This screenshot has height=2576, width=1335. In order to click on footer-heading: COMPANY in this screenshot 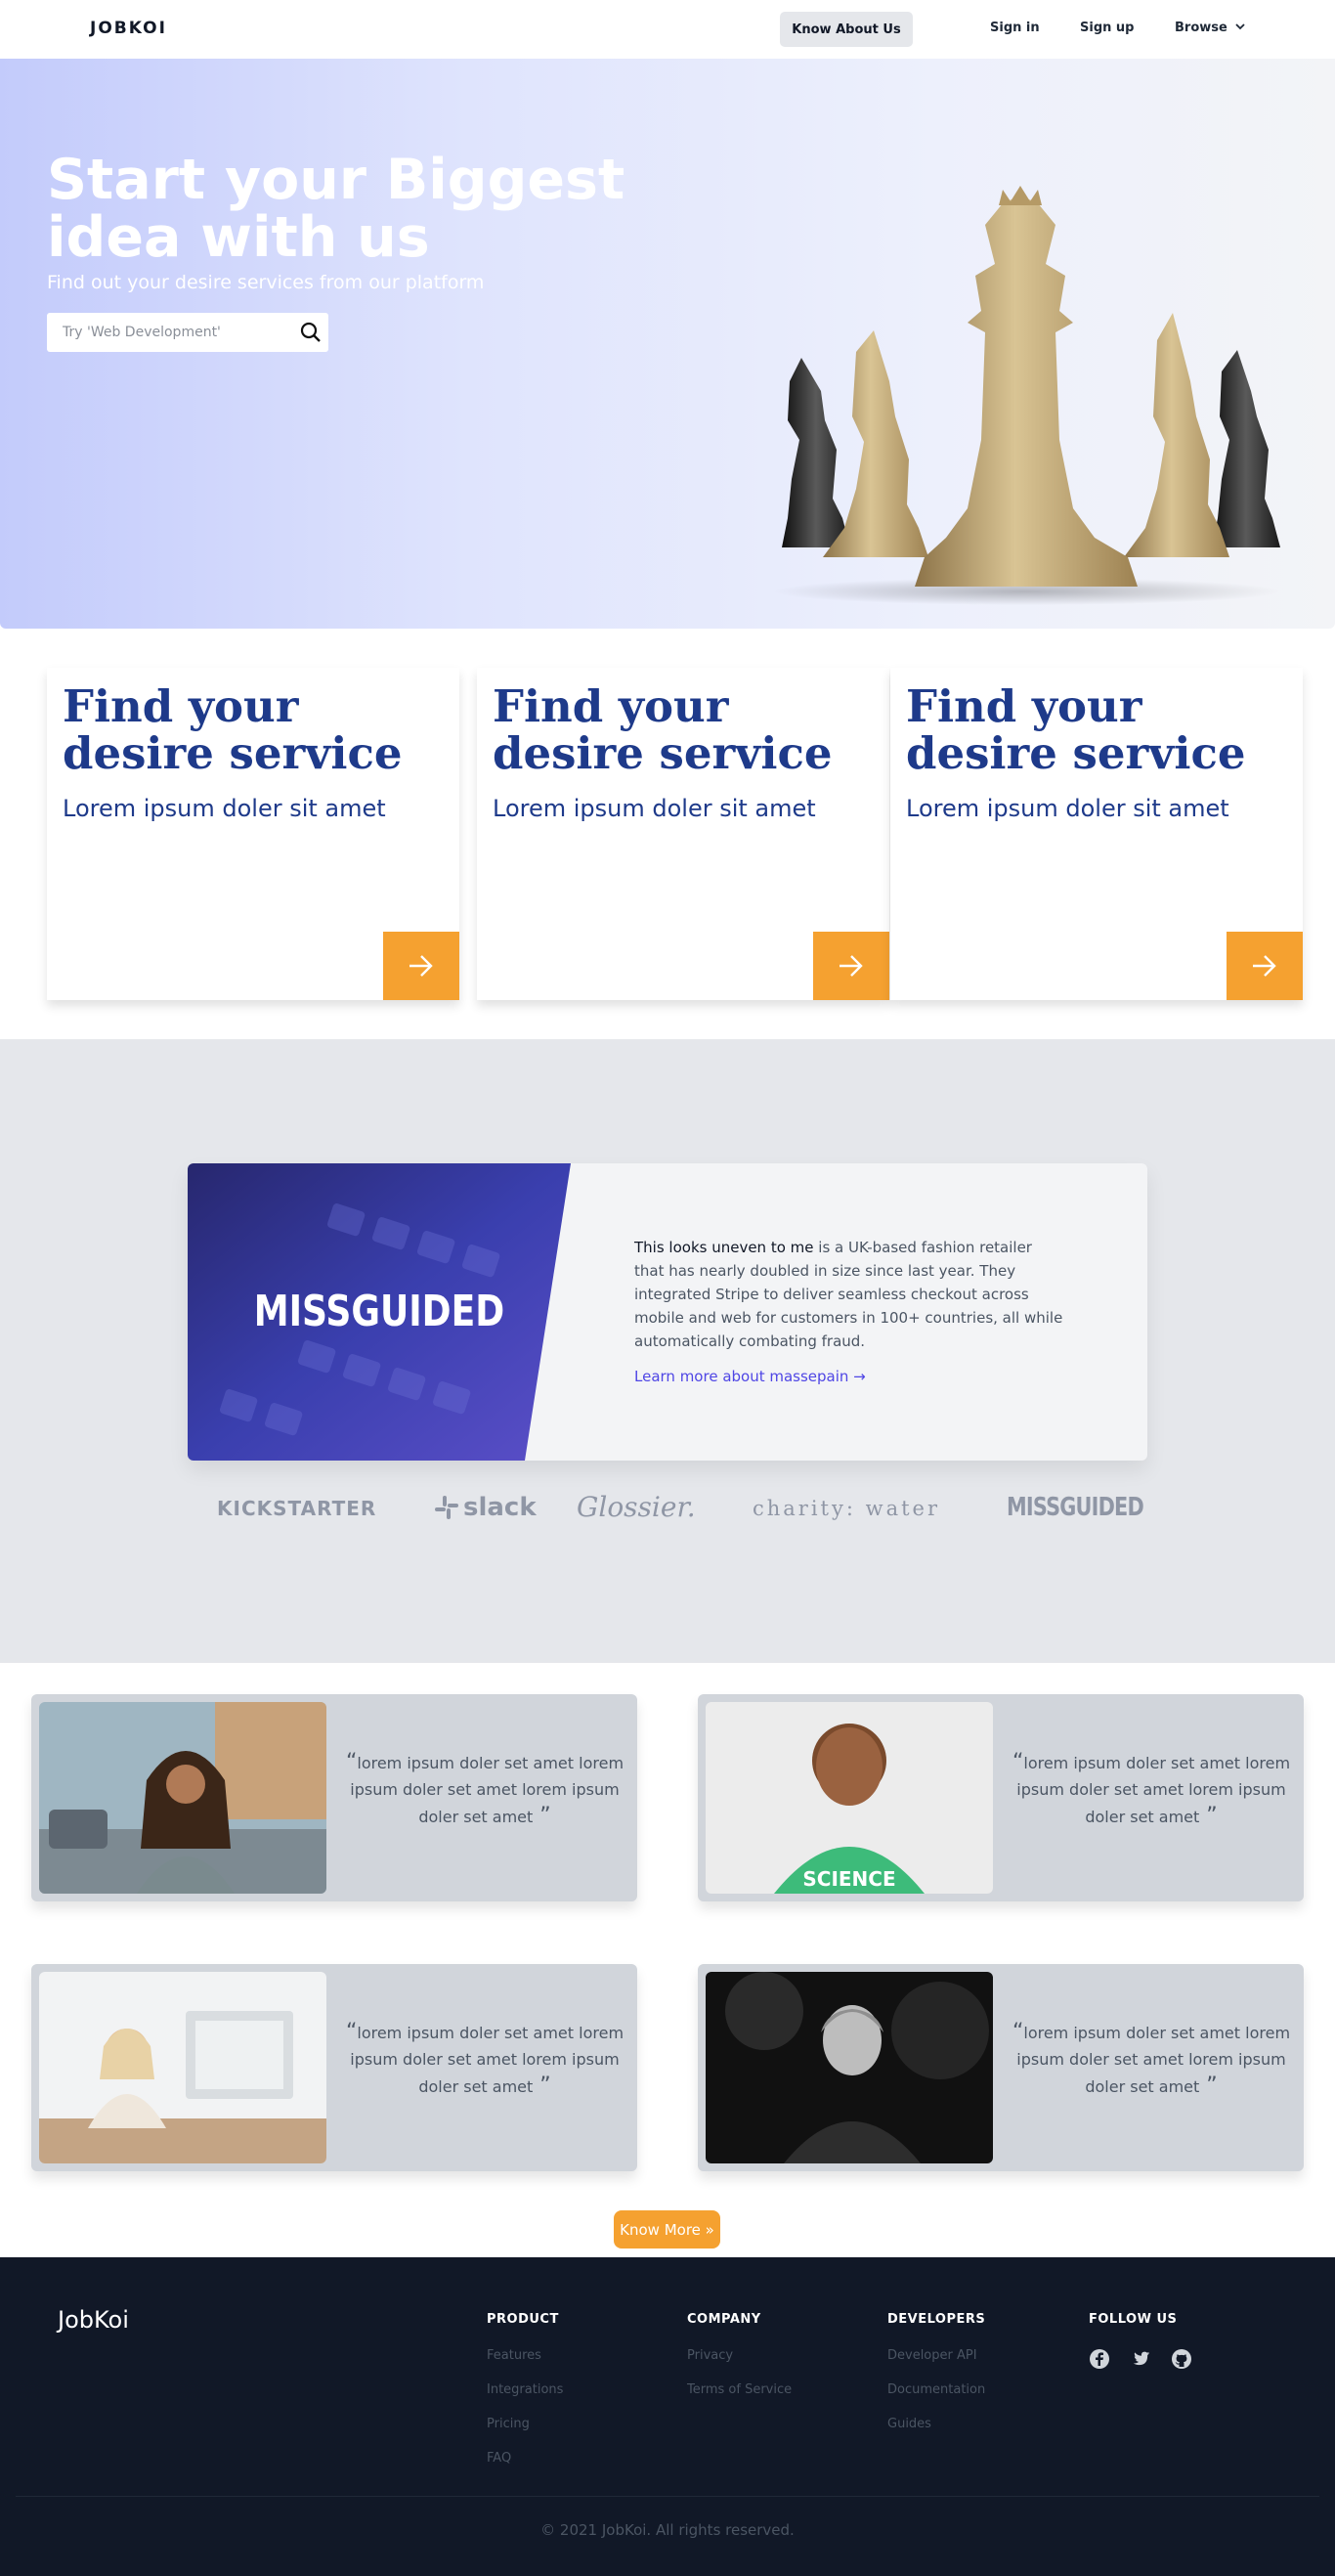, I will do `click(724, 2319)`.